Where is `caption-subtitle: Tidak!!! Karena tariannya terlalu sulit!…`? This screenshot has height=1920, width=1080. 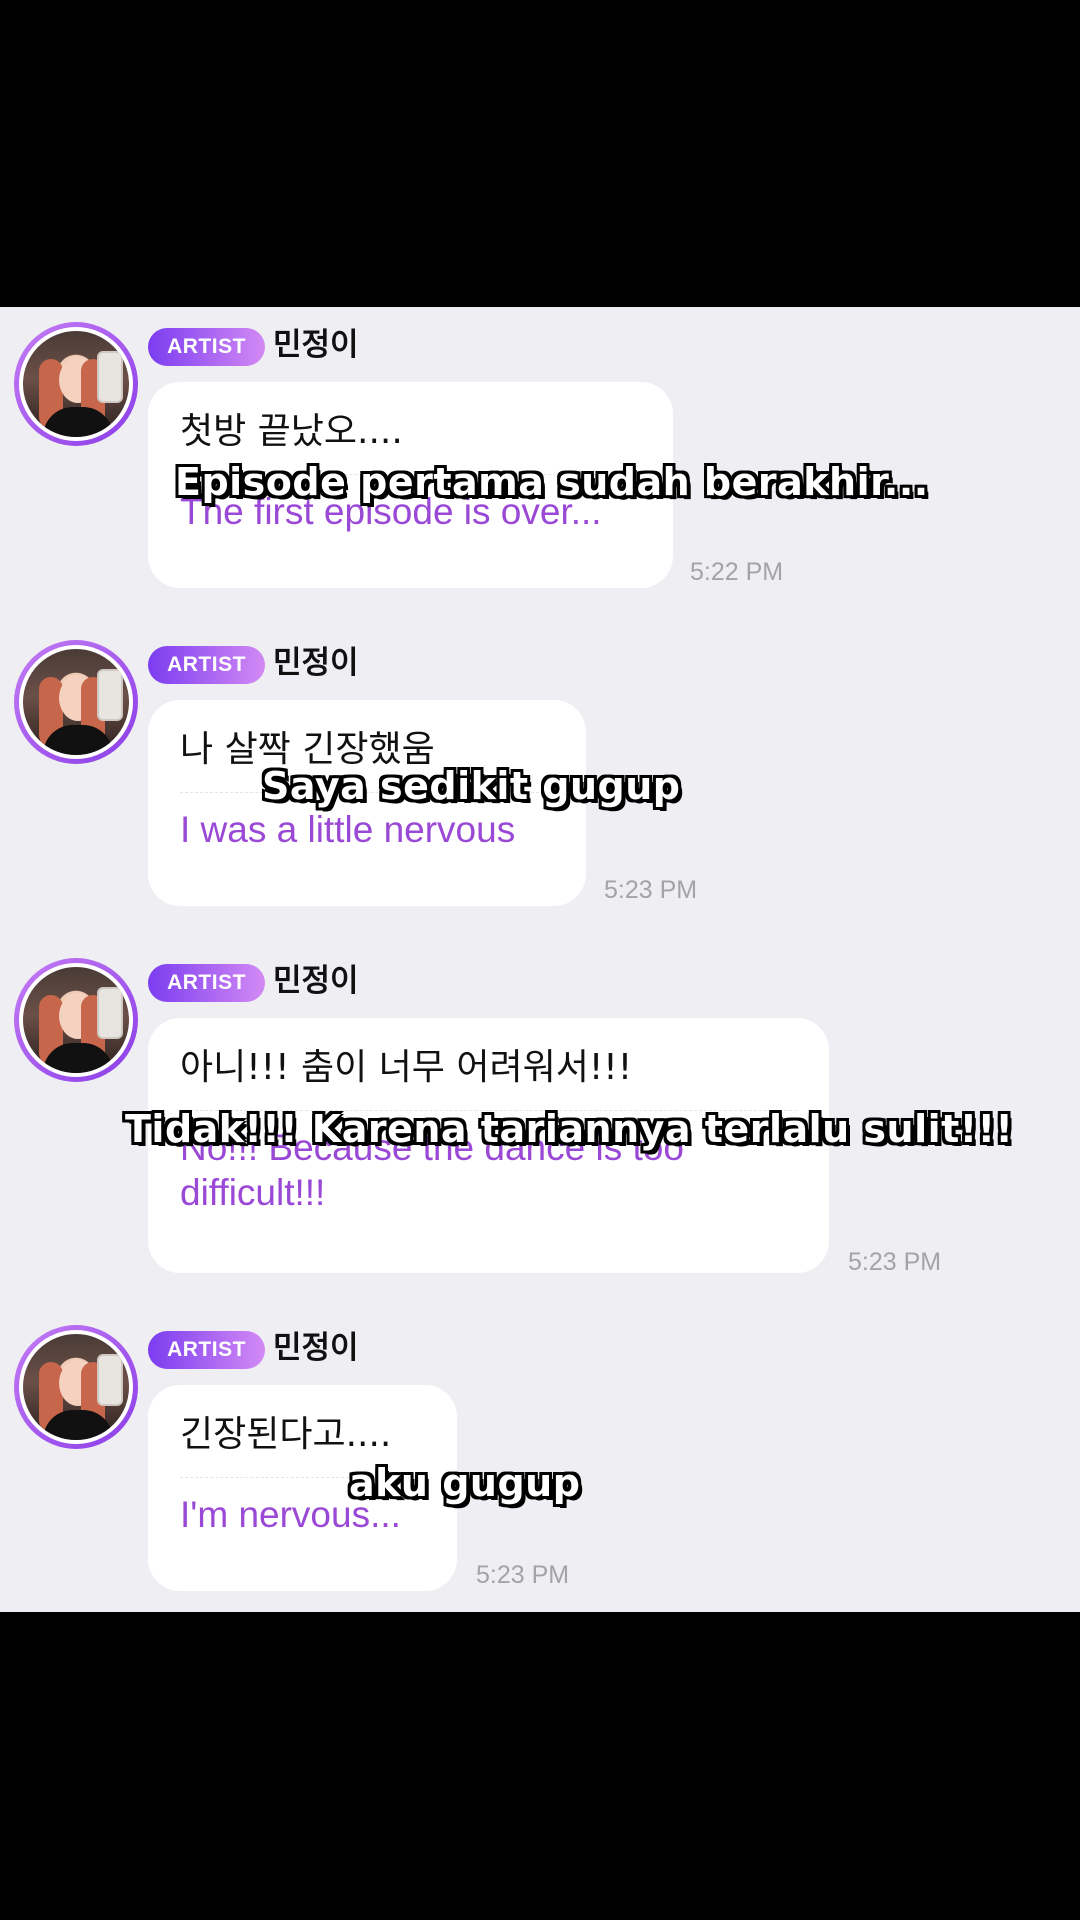
caption-subtitle: Tidak!!! Karena tariannya terlalu sulit!… is located at coordinates (569, 1129).